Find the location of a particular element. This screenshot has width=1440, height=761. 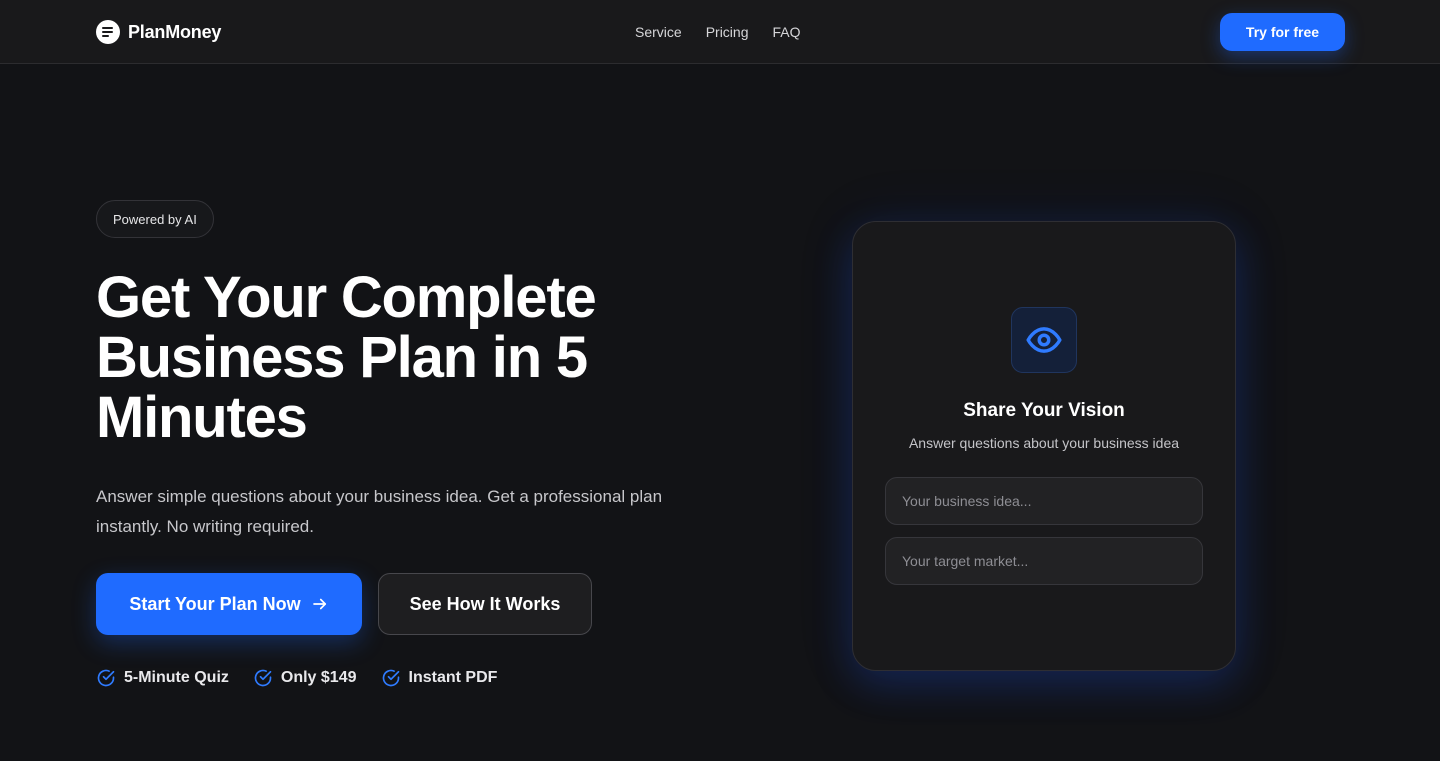

card-title: Share Your Vision is located at coordinates (1044, 410).